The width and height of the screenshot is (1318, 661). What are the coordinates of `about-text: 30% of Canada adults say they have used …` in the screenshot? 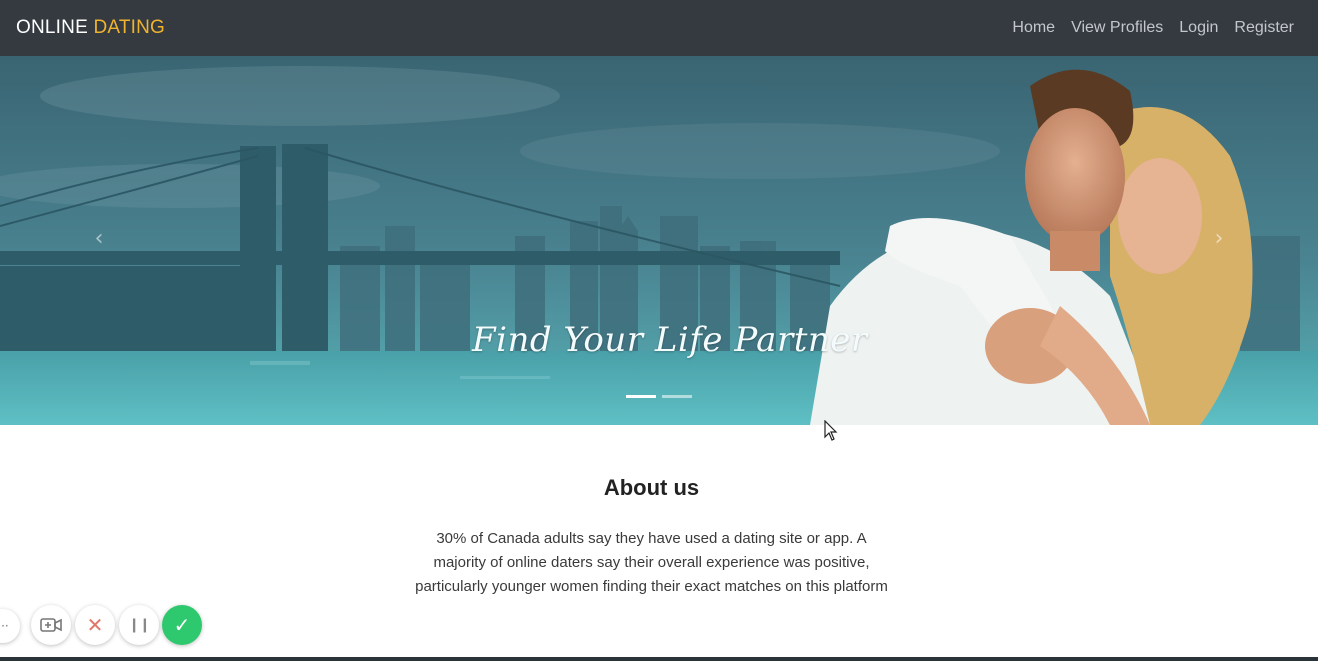 It's located at (651, 562).